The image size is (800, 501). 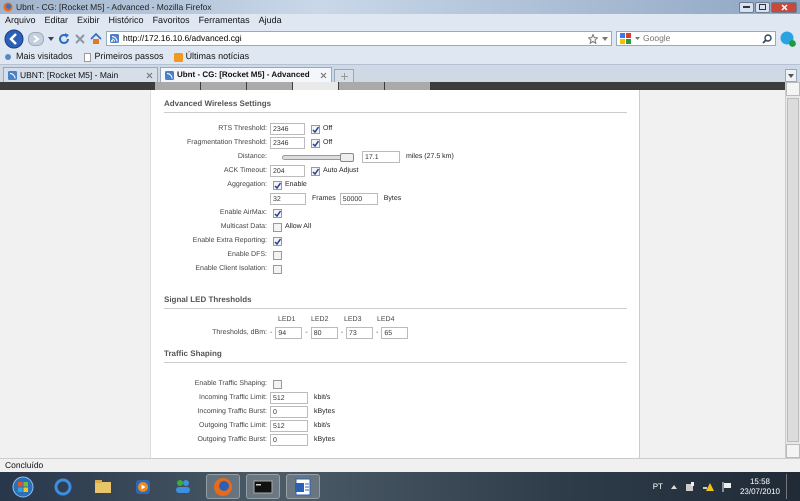 I want to click on menu-item: Exibir, so click(x=88, y=21).